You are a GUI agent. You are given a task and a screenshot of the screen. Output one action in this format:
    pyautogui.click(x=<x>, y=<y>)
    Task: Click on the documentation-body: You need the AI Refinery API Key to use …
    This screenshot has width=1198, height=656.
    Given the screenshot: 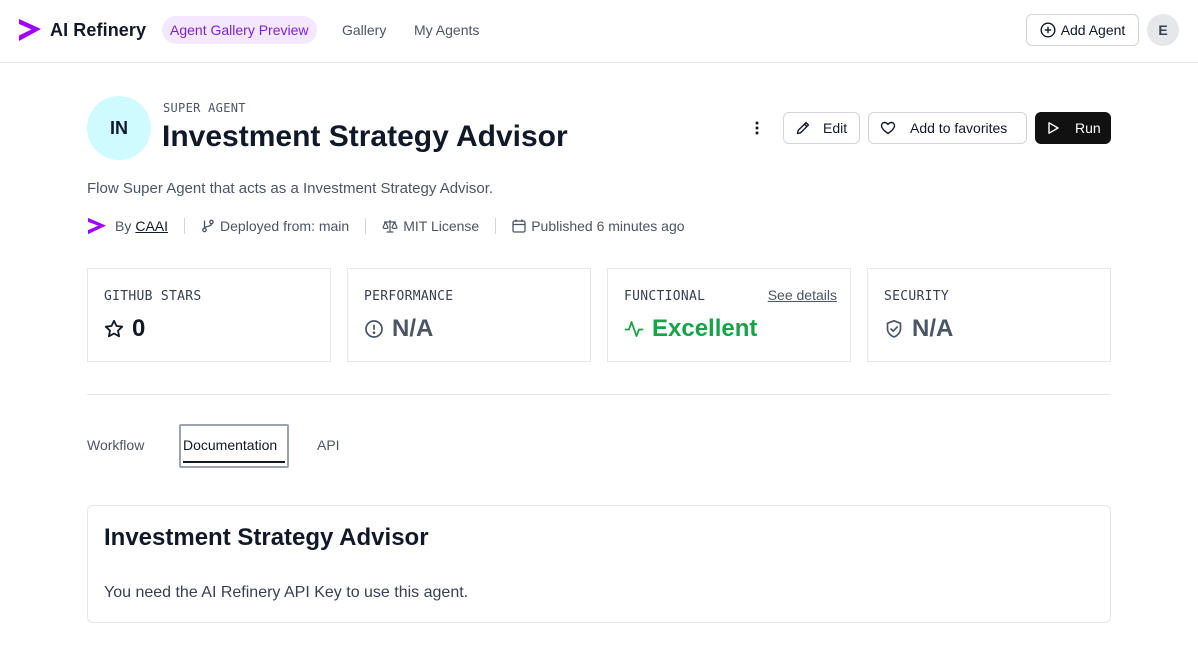 What is the action you would take?
    pyautogui.click(x=286, y=592)
    